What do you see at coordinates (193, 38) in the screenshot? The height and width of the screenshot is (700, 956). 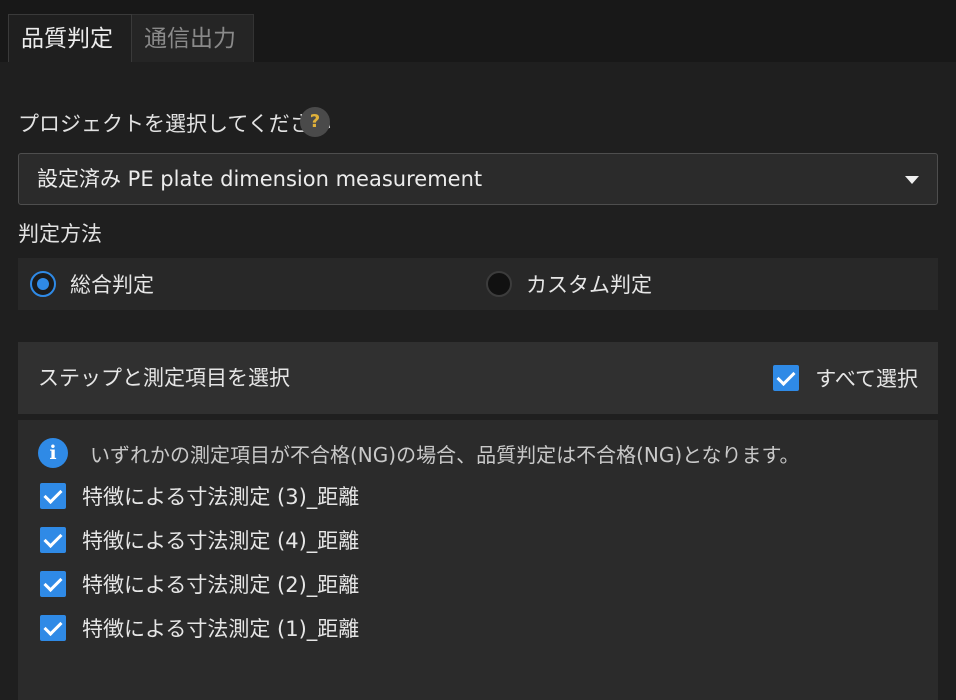 I see `tab-communication-output: 通信出力` at bounding box center [193, 38].